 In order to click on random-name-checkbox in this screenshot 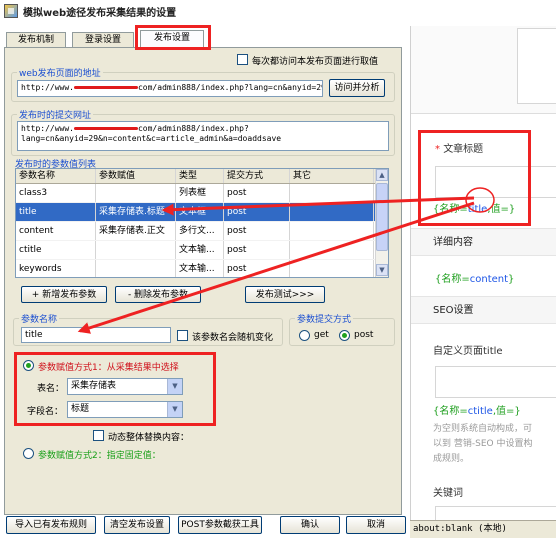, I will do `click(182, 335)`.